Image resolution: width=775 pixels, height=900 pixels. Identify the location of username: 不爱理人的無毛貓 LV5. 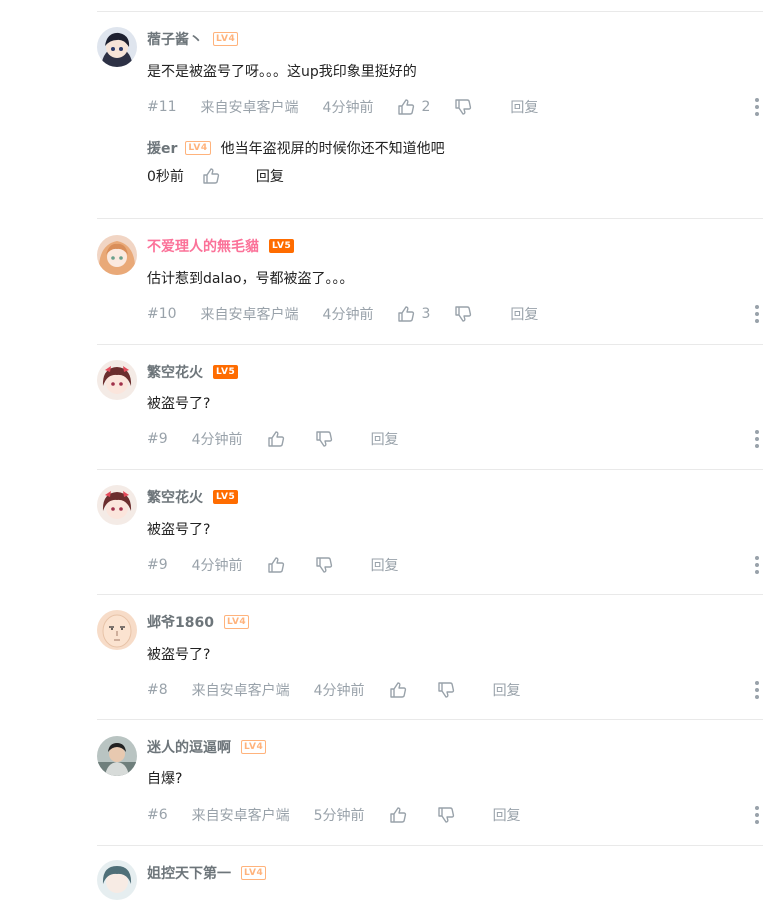
(221, 246).